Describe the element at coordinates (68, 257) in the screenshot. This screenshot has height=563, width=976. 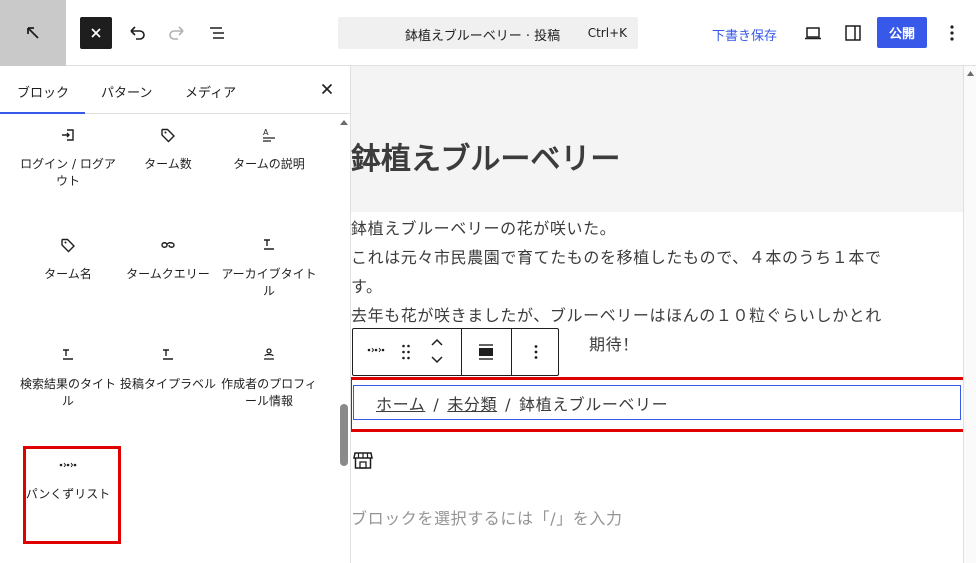
I see `block-term-name: ターム名` at that location.